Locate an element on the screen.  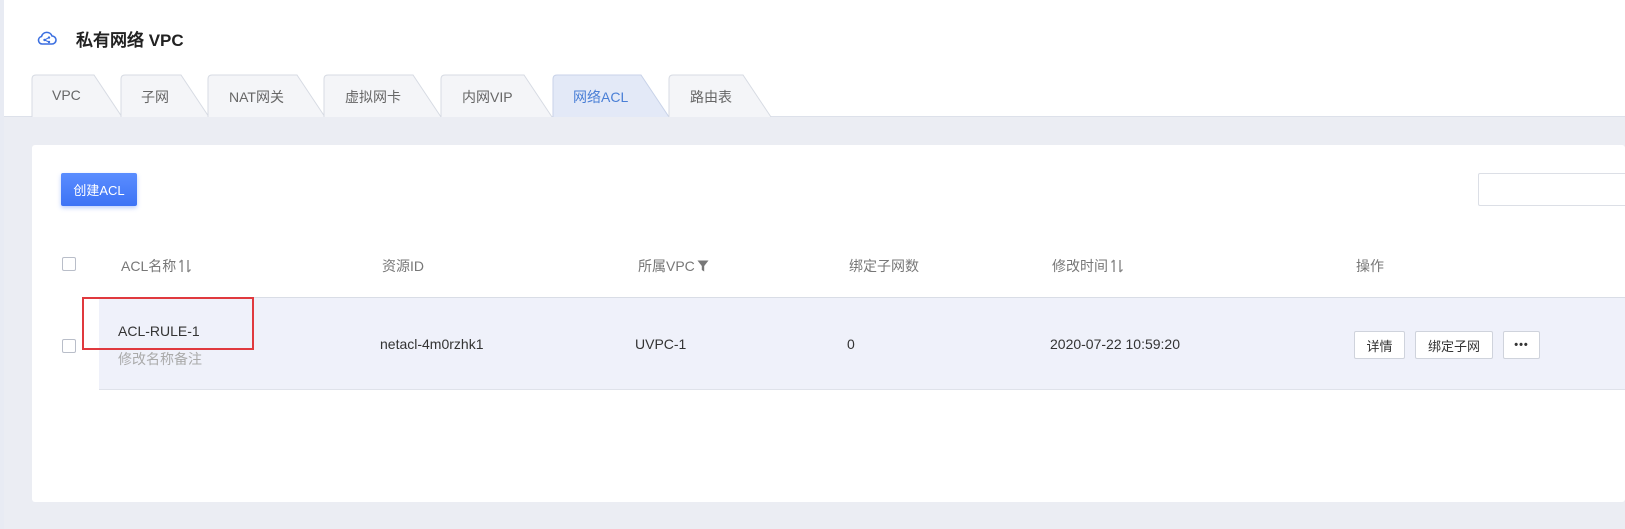
more-actions-button: ••• is located at coordinates (1521, 345).